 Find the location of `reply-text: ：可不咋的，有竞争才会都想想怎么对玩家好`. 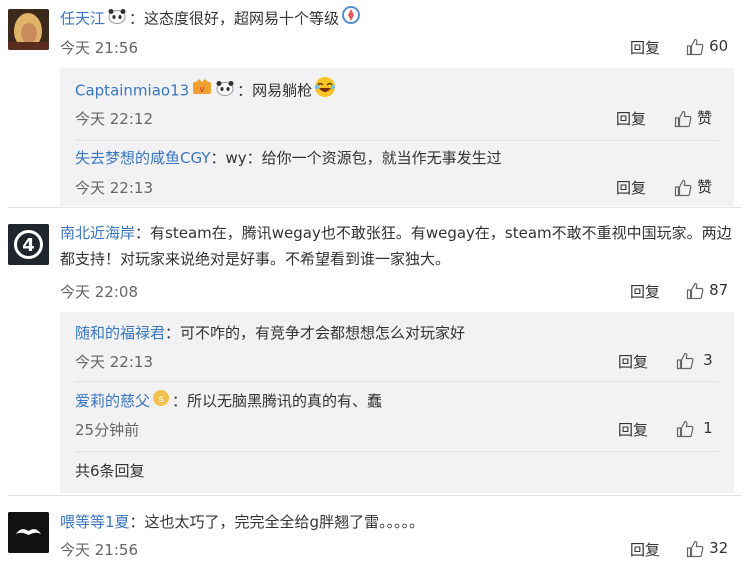

reply-text: ：可不咋的，有竞争才会都想想怎么对玩家好 is located at coordinates (315, 333).